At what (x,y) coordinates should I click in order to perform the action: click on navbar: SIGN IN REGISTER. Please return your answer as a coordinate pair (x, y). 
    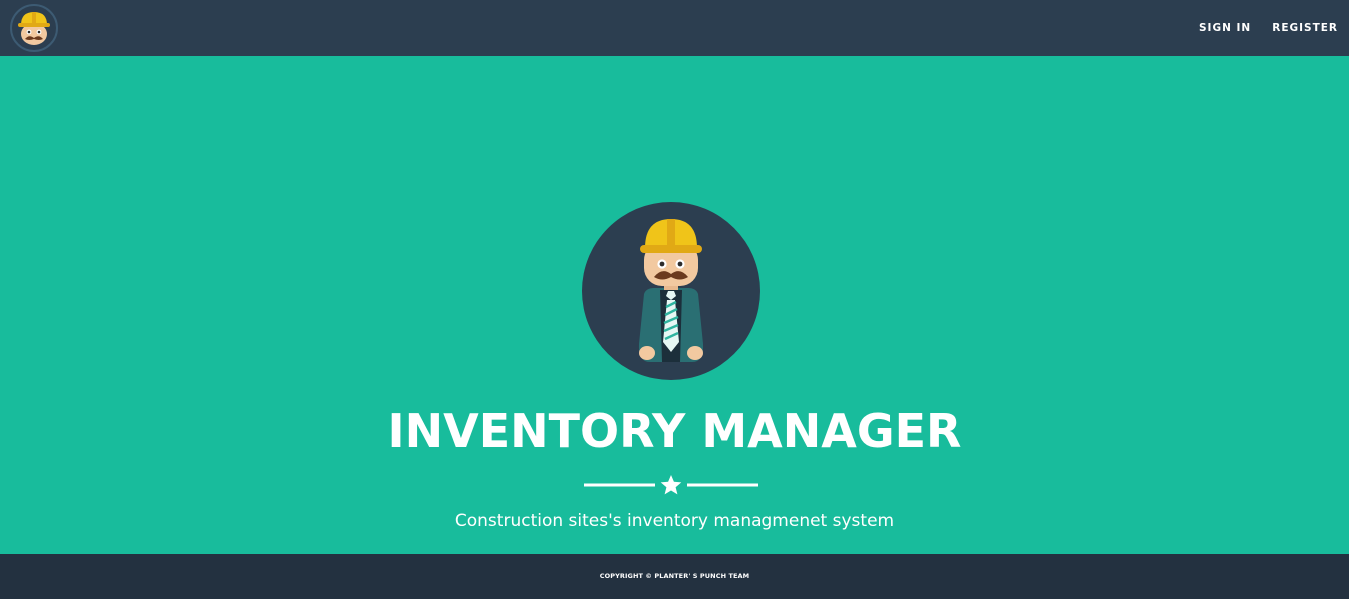
    Looking at the image, I should click on (674, 28).